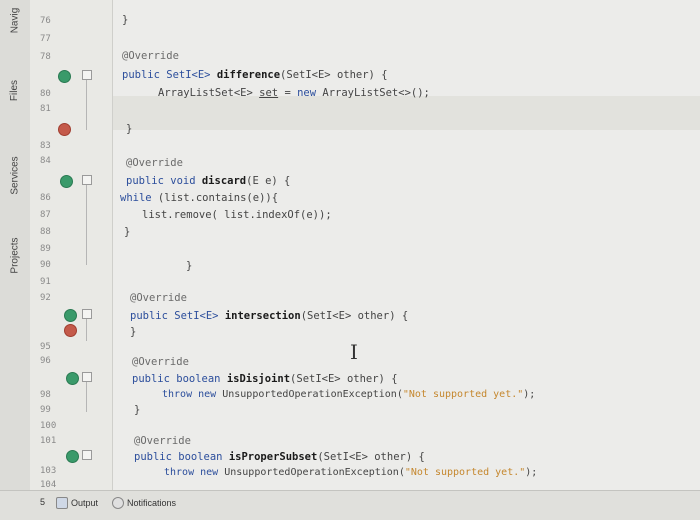 The height and width of the screenshot is (520, 700). What do you see at coordinates (45, 298) in the screenshot?
I see `line-number: 92` at bounding box center [45, 298].